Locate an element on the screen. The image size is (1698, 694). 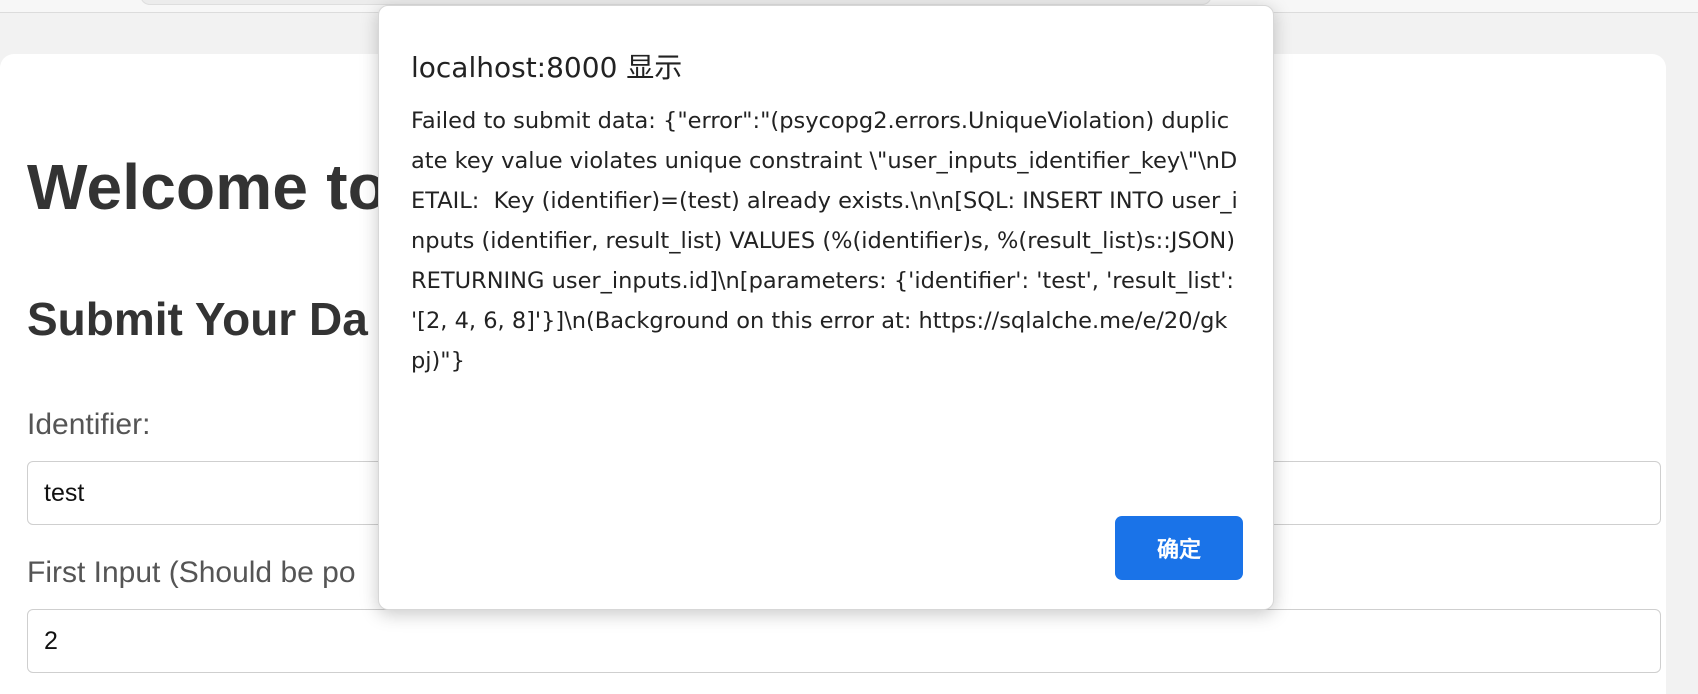
first-input-label: First Input (Should be po is located at coordinates (191, 572).